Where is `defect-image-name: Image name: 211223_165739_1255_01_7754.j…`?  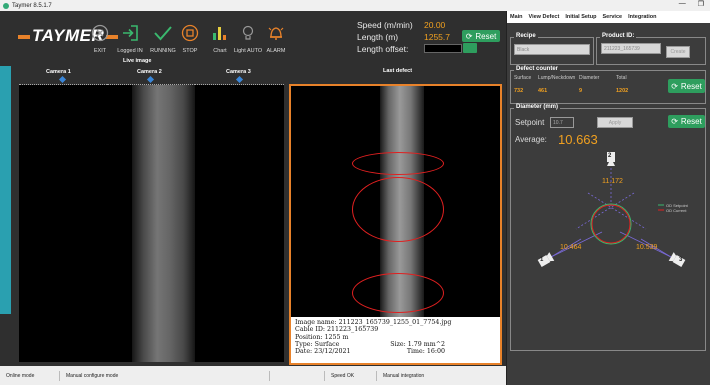 defect-image-name: Image name: 211223_165739_1255_01_7754.j… is located at coordinates (373, 322).